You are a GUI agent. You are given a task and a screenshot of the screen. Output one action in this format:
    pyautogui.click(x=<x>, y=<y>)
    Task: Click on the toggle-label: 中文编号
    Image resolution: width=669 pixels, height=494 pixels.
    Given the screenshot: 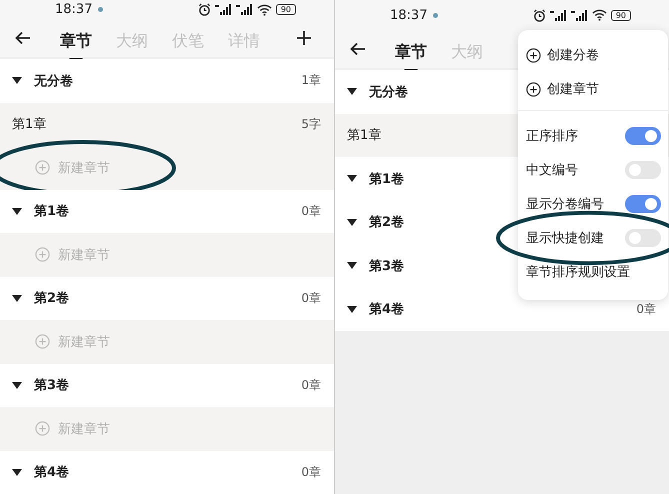 What is the action you would take?
    pyautogui.click(x=552, y=170)
    